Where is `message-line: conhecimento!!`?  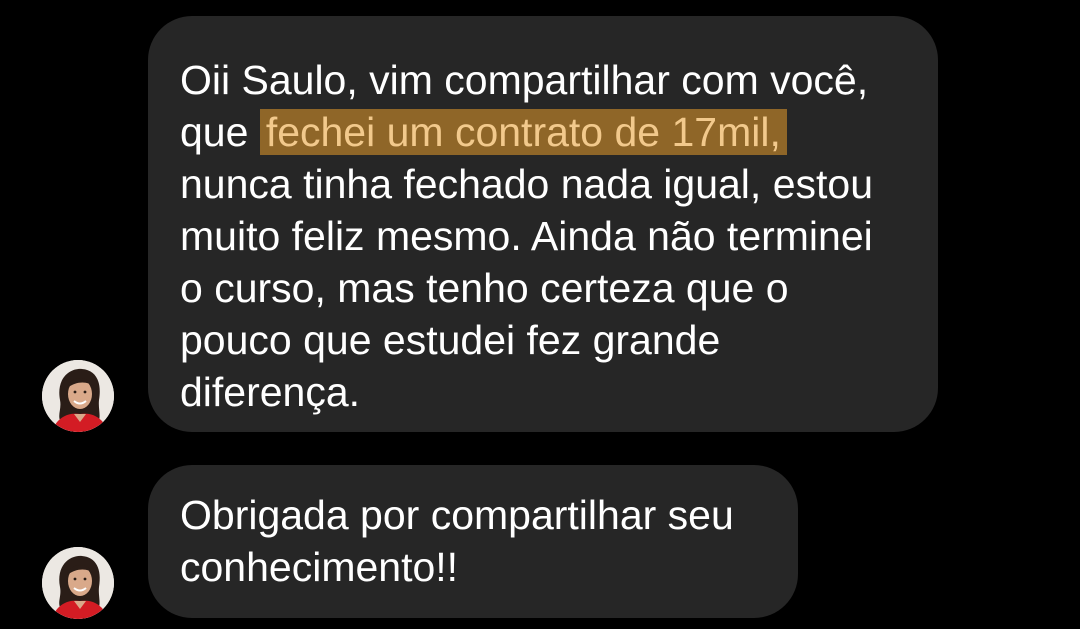 message-line: conhecimento!! is located at coordinates (319, 567).